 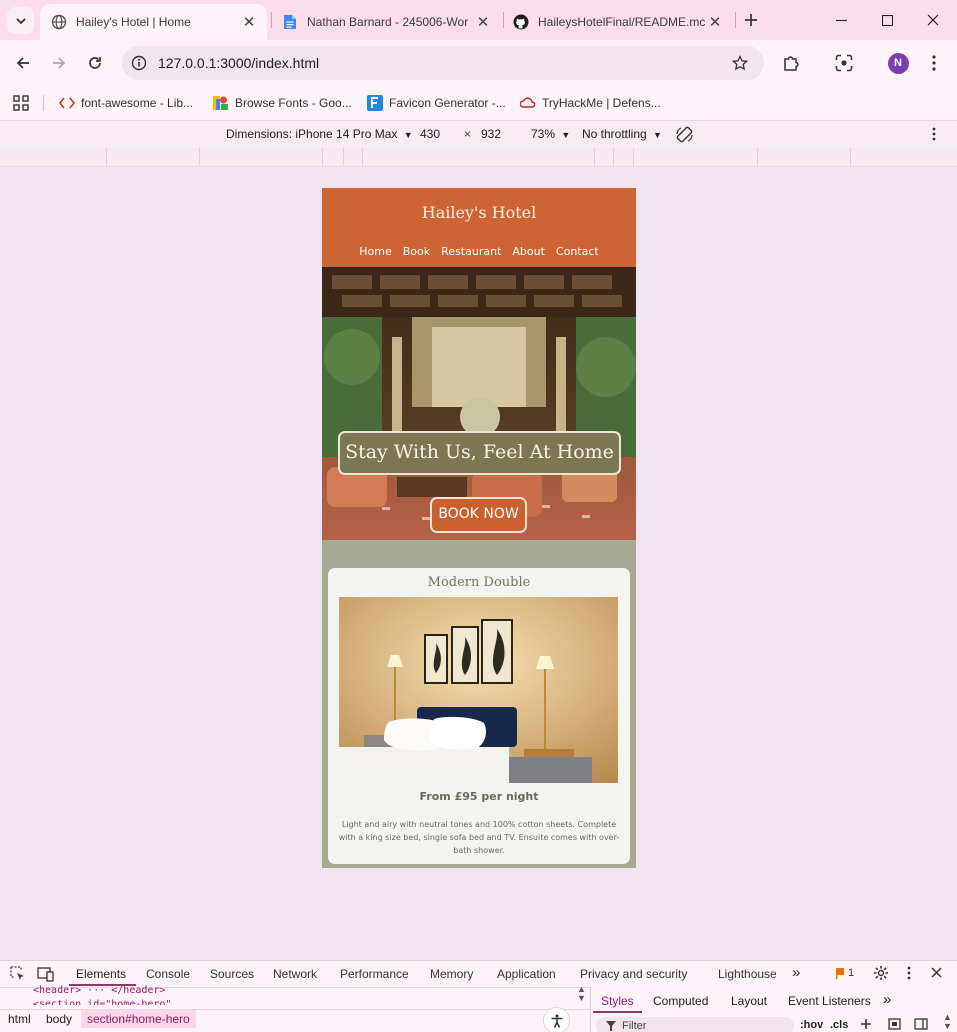 What do you see at coordinates (829, 1001) in the screenshot?
I see `event-listeners-tab: Event Listeners` at bounding box center [829, 1001].